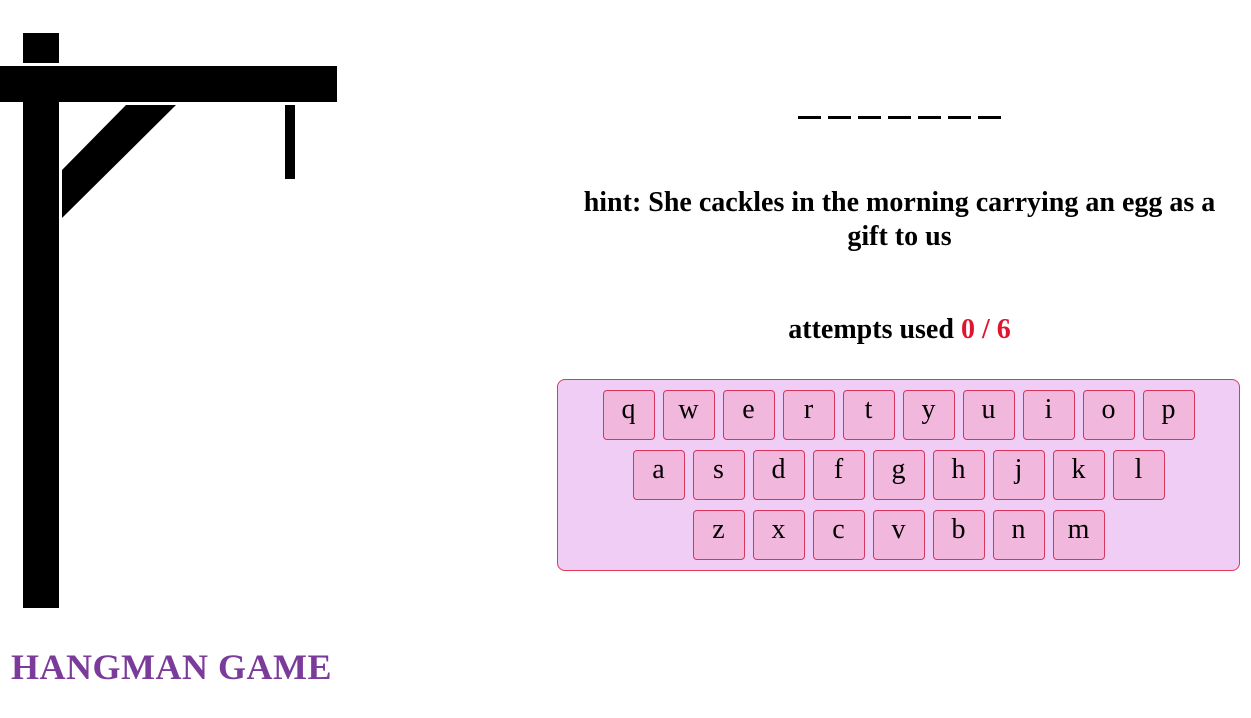 This screenshot has width=1251, height=718. What do you see at coordinates (808, 415) in the screenshot?
I see `key-r: r` at bounding box center [808, 415].